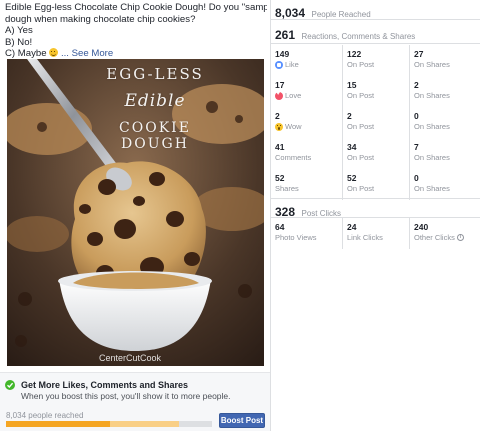 The image size is (480, 431). I want to click on stat-cell: 17 Love, so click(309, 91).